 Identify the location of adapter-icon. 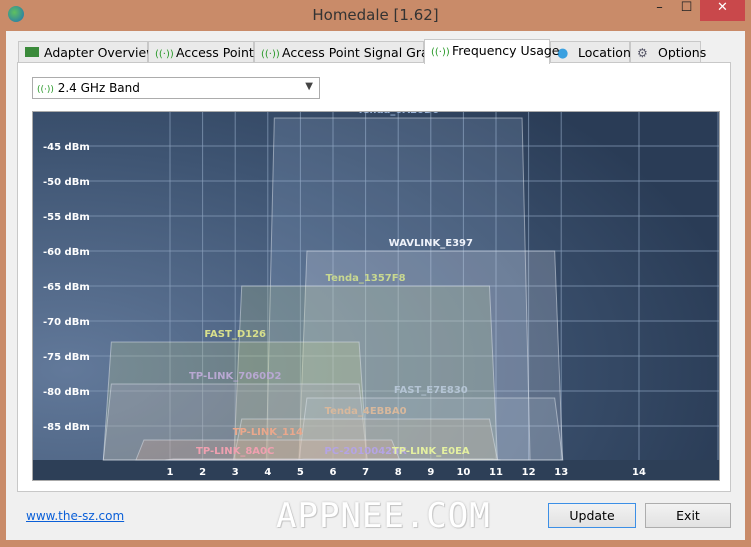
(32, 52).